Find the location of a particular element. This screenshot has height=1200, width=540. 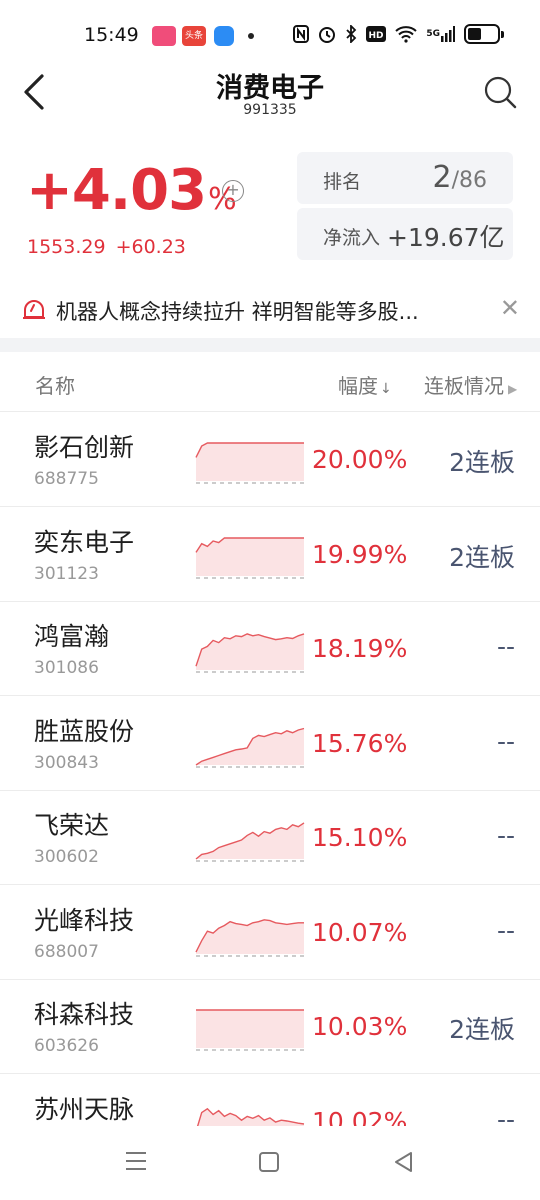

stock-change: 10.07% is located at coordinates (360, 932).